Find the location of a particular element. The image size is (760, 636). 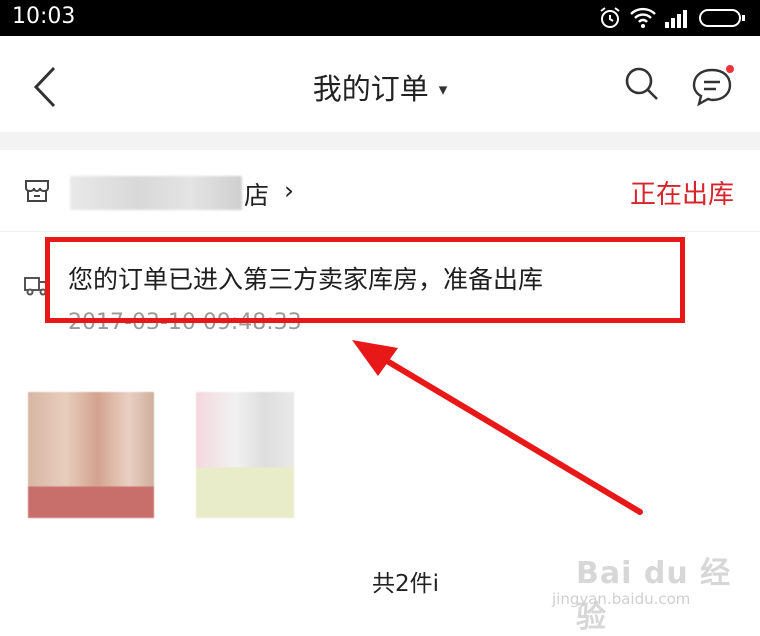

message-icon is located at coordinates (713, 85).